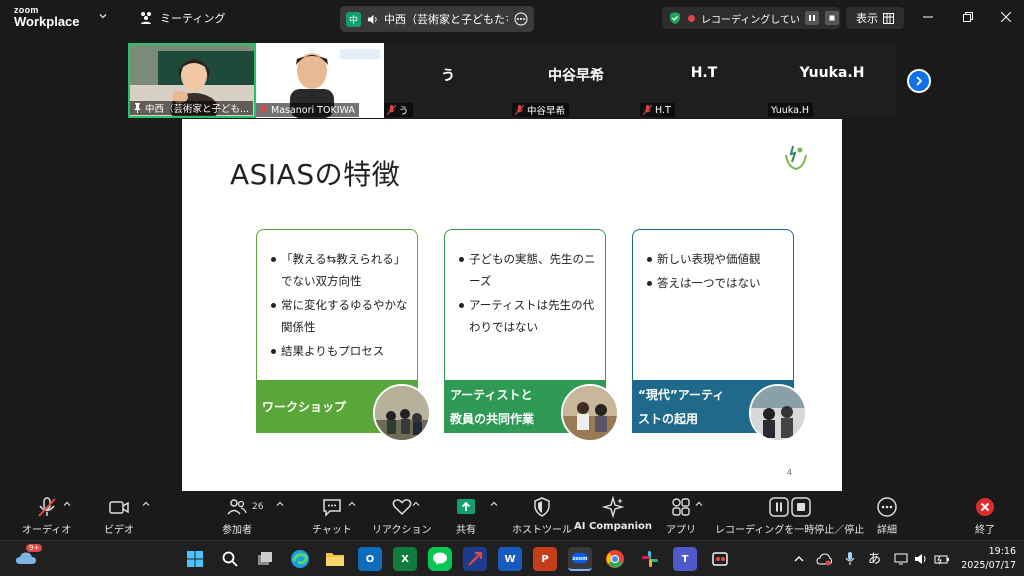 This screenshot has width=1024, height=576. What do you see at coordinates (650, 559) in the screenshot?
I see `slack-app` at bounding box center [650, 559].